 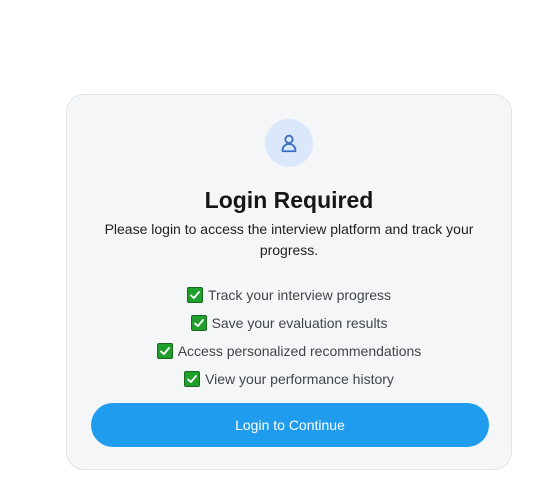 What do you see at coordinates (289, 200) in the screenshot?
I see `page-title: Login Required` at bounding box center [289, 200].